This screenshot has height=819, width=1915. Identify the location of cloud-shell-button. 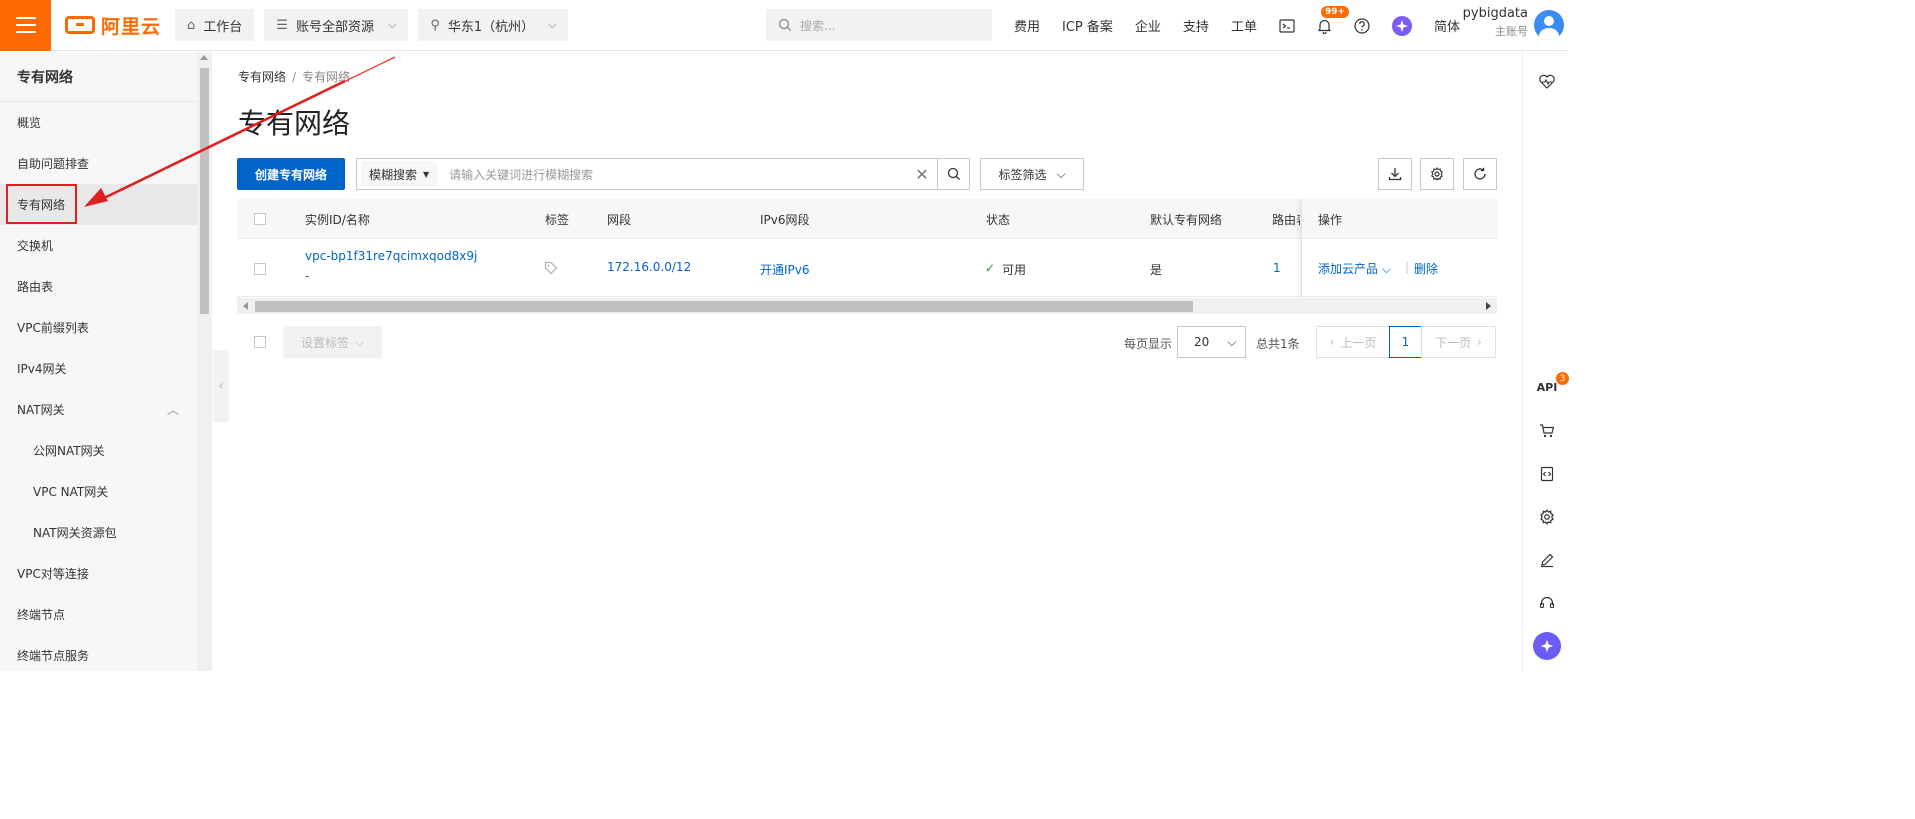
(1287, 25).